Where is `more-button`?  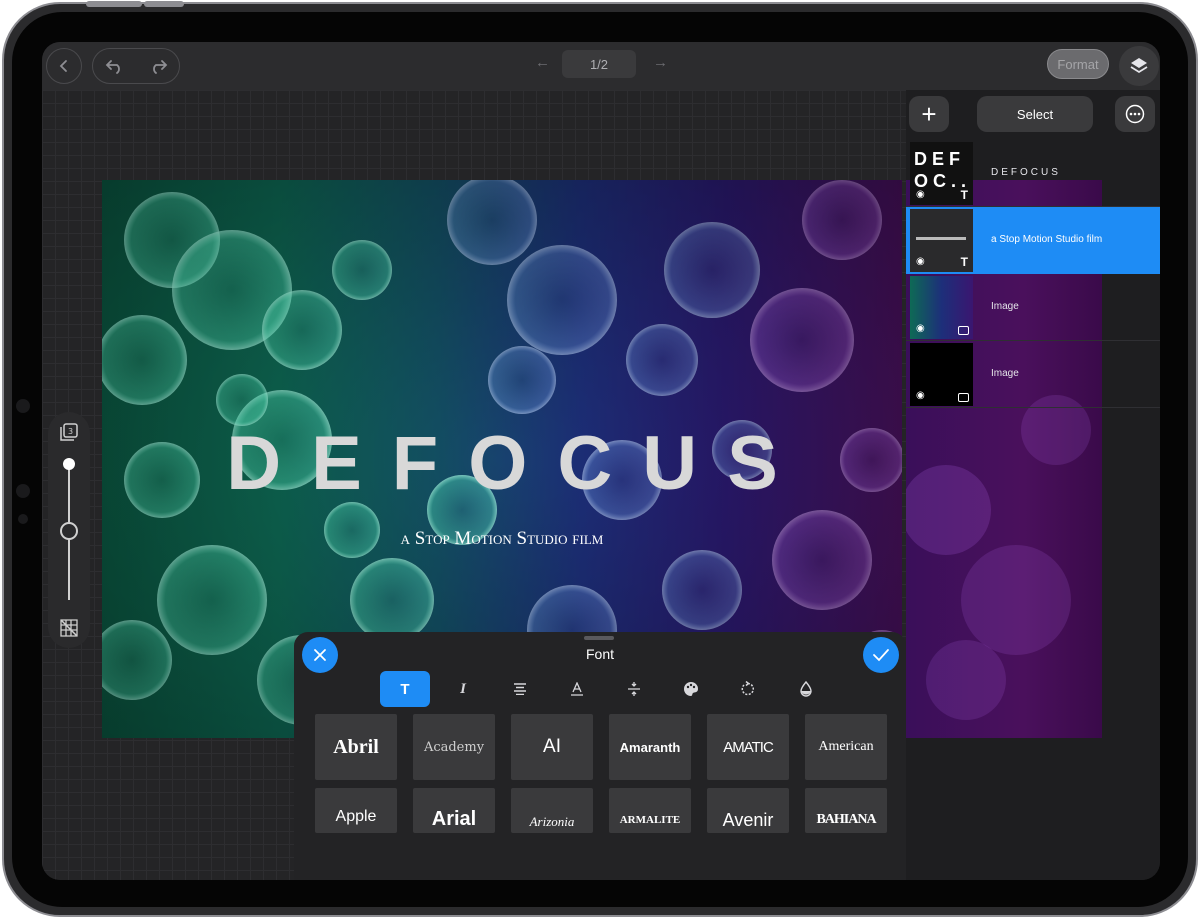 more-button is located at coordinates (1135, 114).